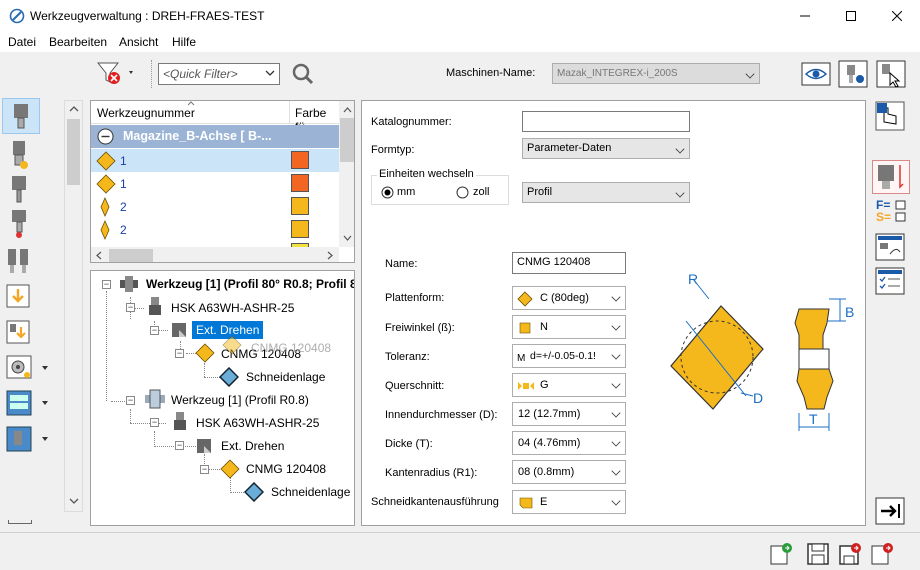 The image size is (920, 570). I want to click on tree-holder-1: HSK A63WH-ASHR-25, so click(232, 308).